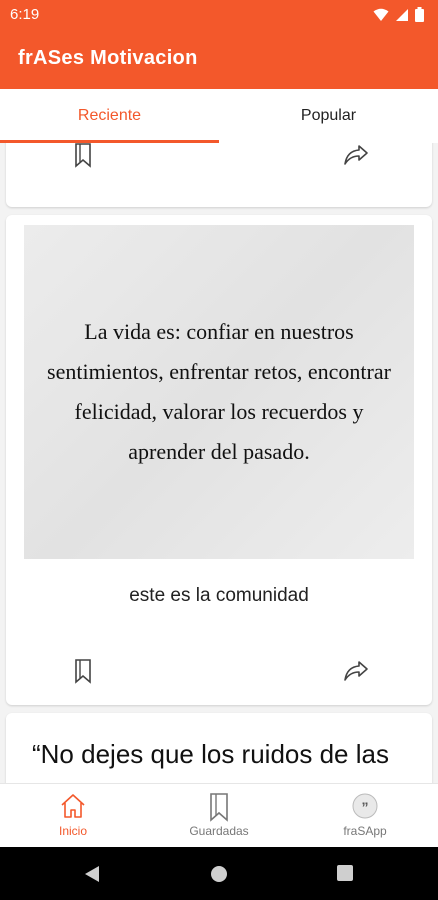 This screenshot has height=900, width=438. Describe the element at coordinates (92, 874) in the screenshot. I see `back-icon` at that location.